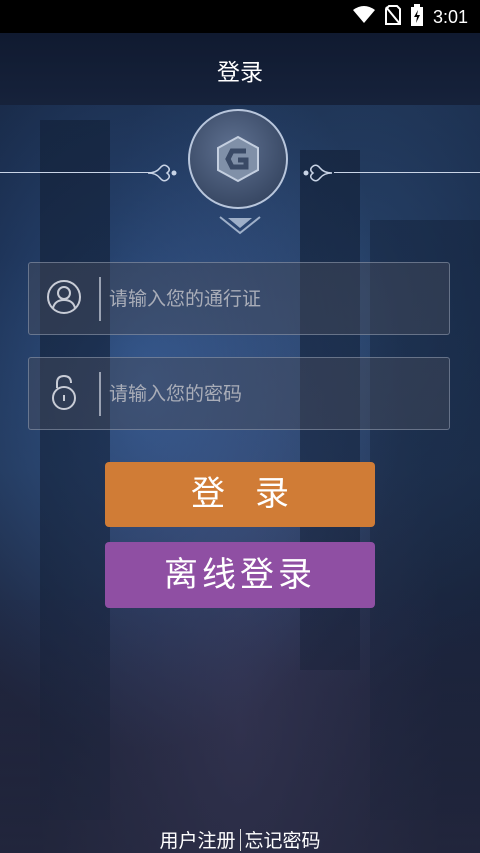 Image resolution: width=480 pixels, height=853 pixels. I want to click on game-logo-icon, so click(238, 161).